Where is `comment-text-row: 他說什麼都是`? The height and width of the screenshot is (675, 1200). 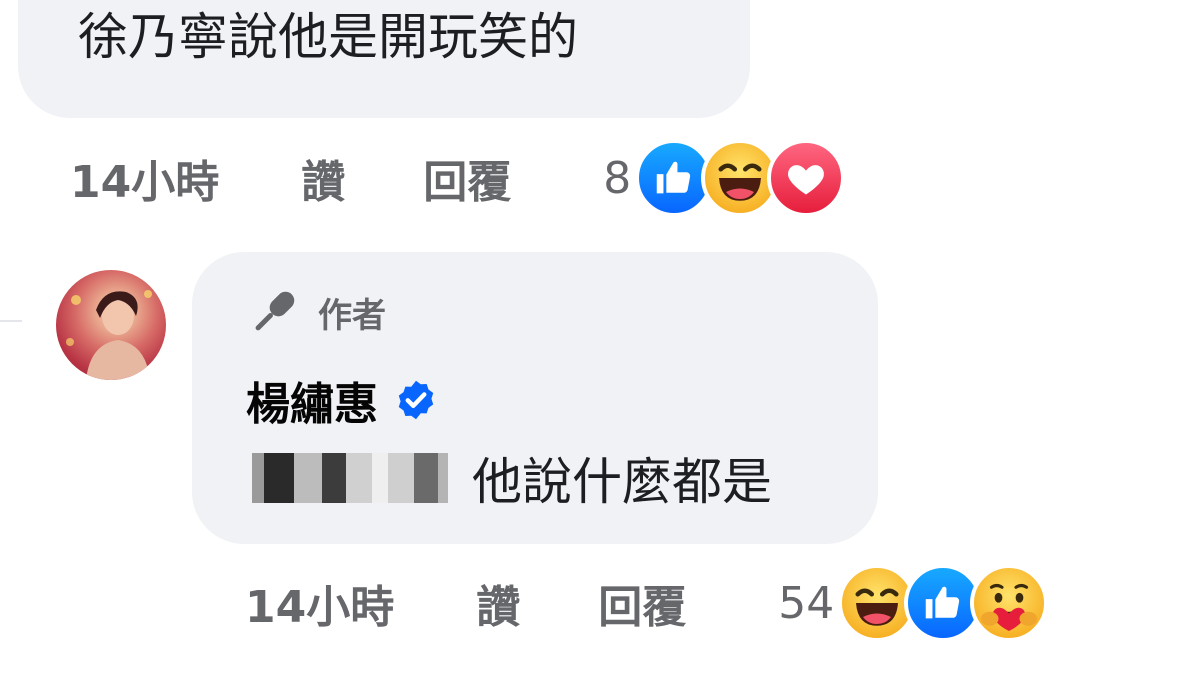
comment-text-row: 他說什麼都是 is located at coordinates (512, 478).